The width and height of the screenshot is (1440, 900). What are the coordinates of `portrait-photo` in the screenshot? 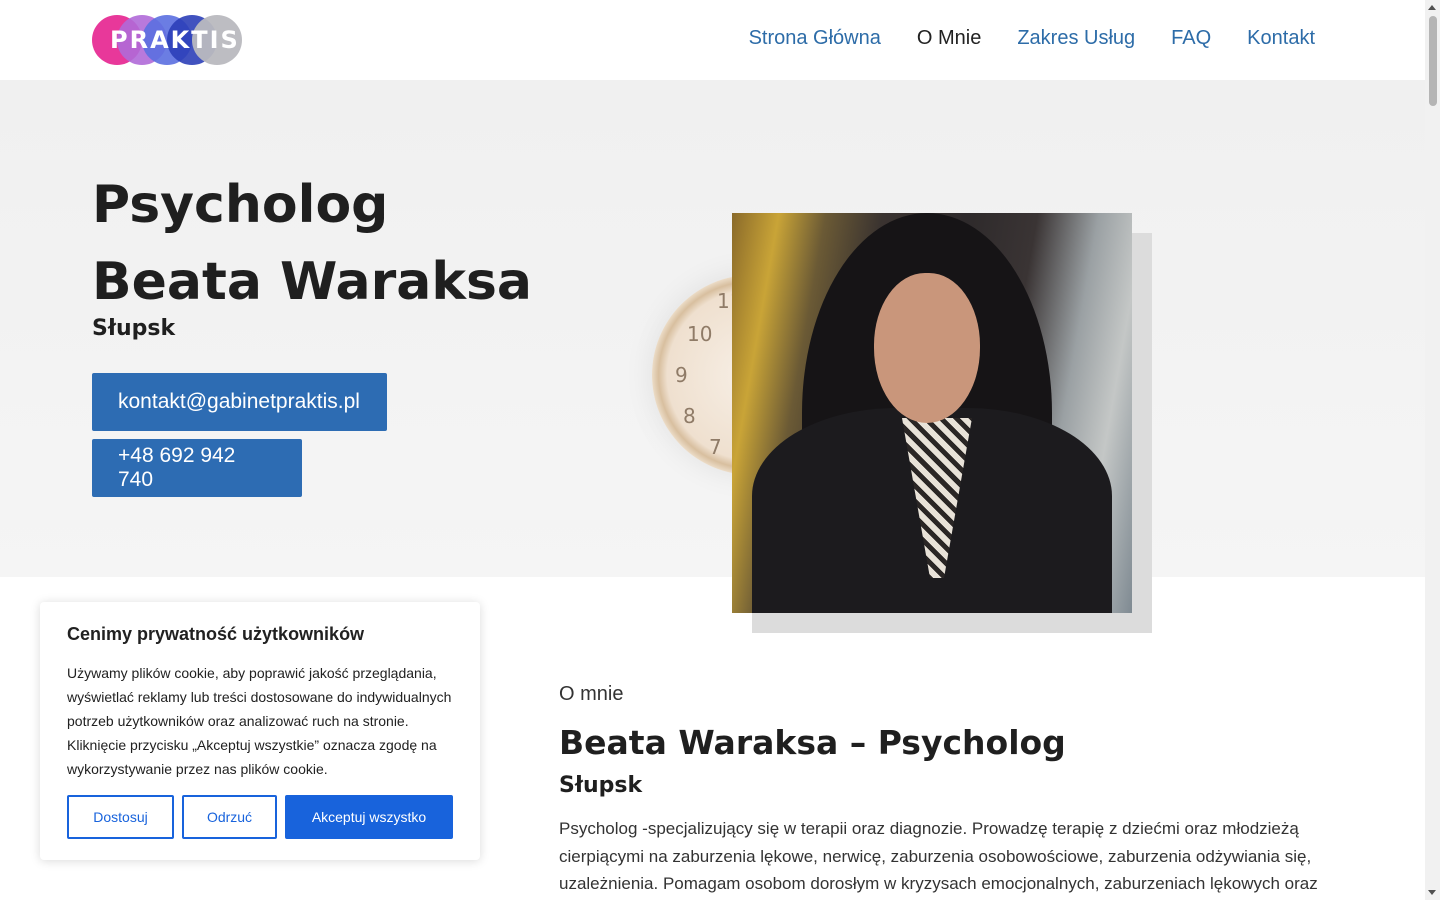 It's located at (932, 413).